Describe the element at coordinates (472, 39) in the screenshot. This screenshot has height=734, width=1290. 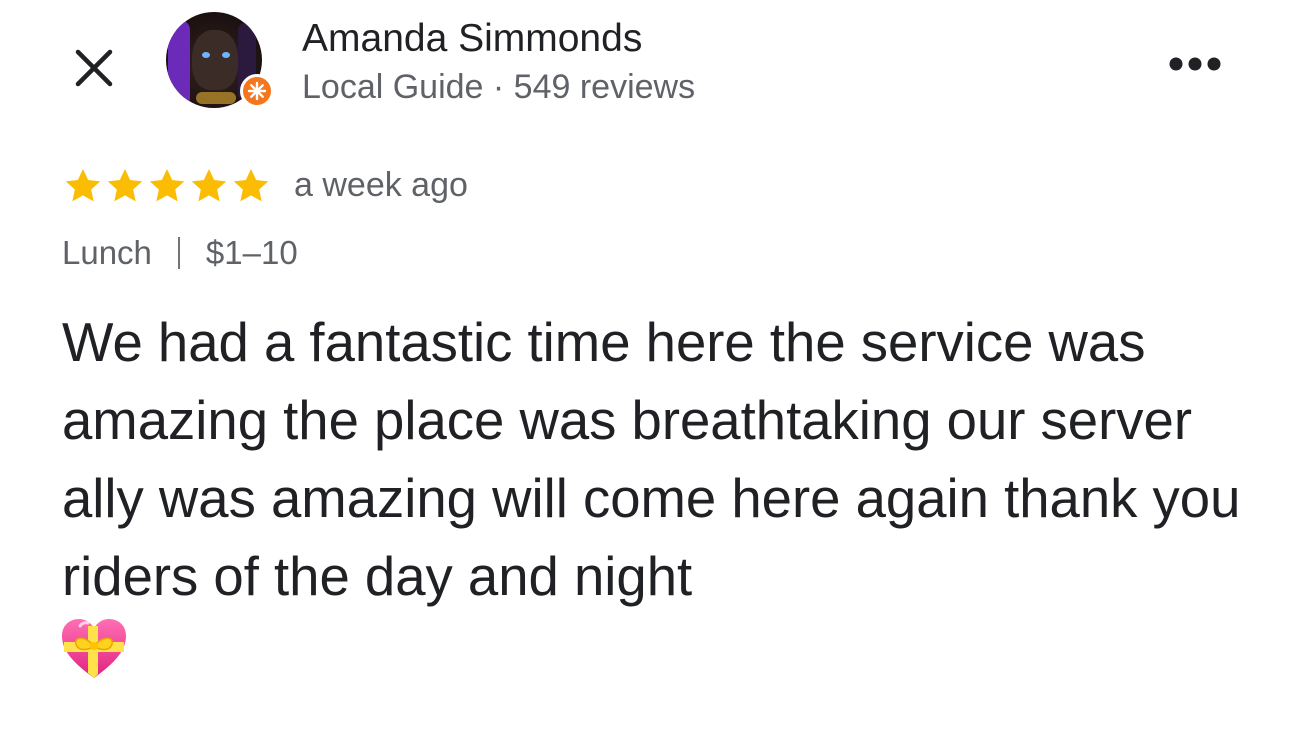
I see `reviewer-name: Amanda Simmonds` at that location.